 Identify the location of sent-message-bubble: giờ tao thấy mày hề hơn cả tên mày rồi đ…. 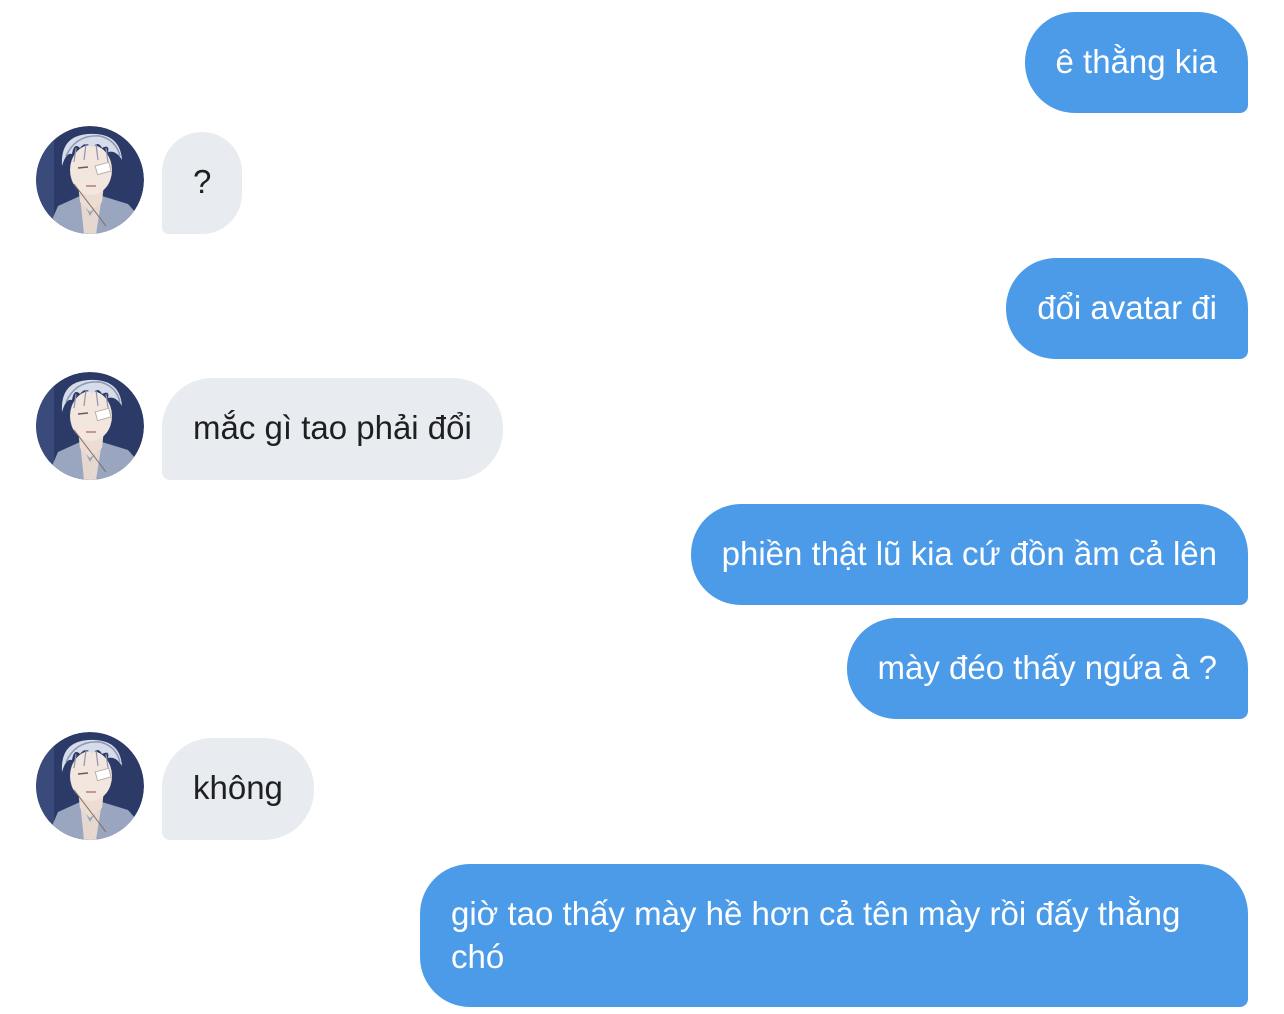
(834, 935).